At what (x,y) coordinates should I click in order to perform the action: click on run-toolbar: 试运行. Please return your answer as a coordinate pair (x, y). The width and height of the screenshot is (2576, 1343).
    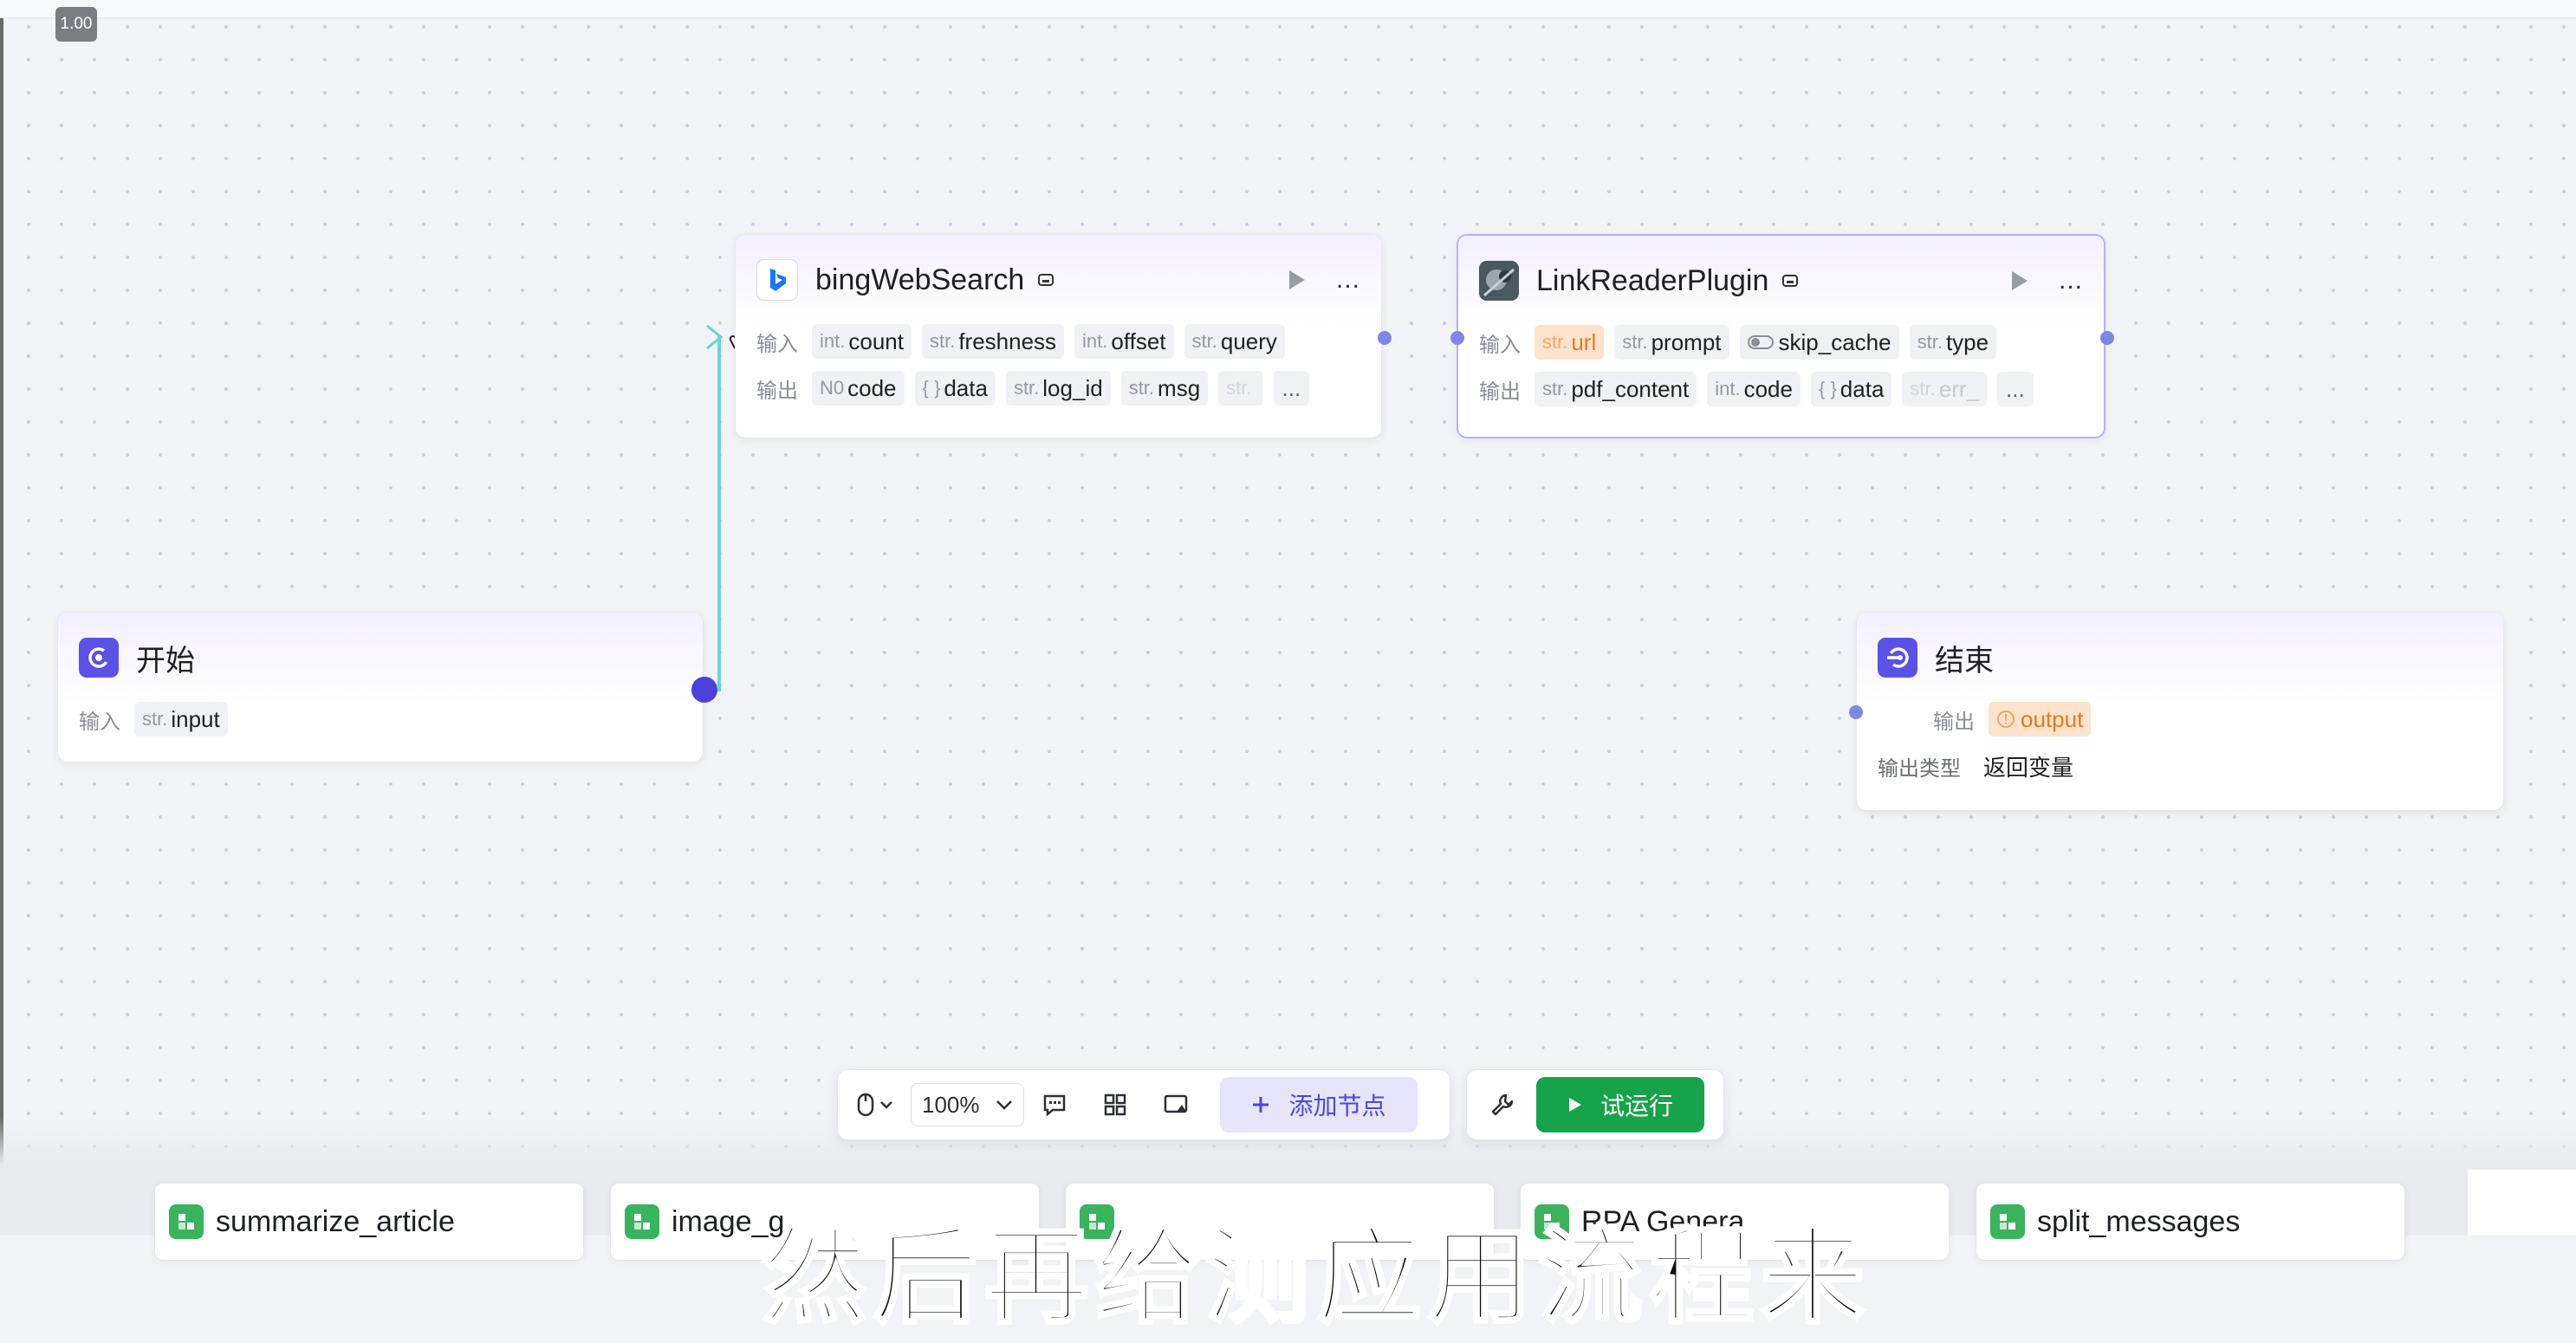
    Looking at the image, I should click on (1595, 1104).